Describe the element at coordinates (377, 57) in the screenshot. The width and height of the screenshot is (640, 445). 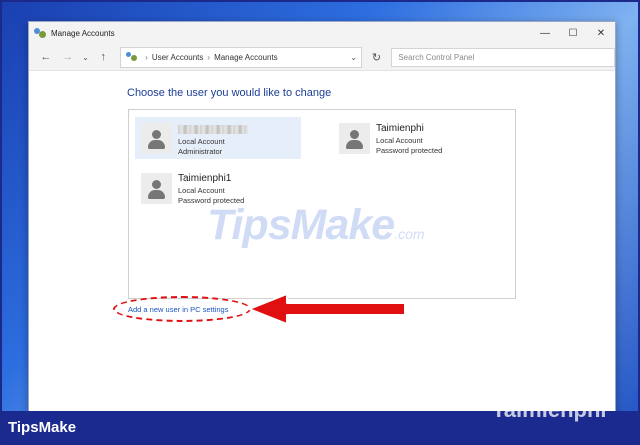
I see `refresh-button: ↻` at that location.